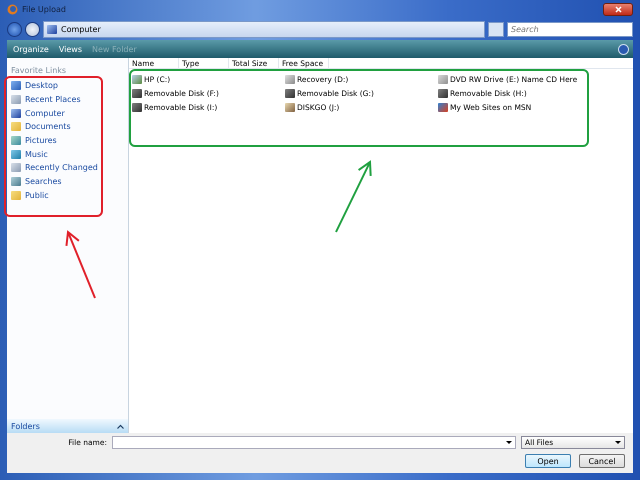  Describe the element at coordinates (31, 49) in the screenshot. I see `toolbar-button: Organize` at that location.